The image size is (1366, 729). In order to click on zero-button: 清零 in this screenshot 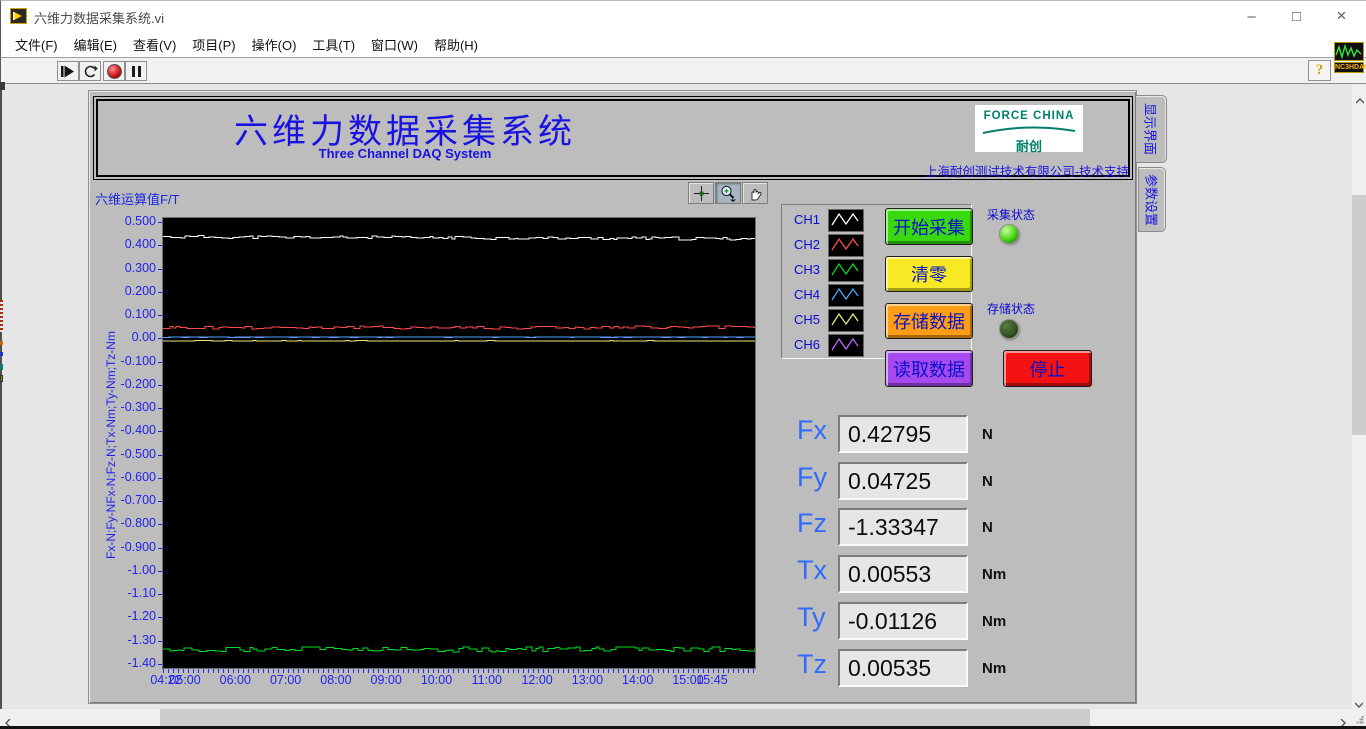, I will do `click(929, 274)`.